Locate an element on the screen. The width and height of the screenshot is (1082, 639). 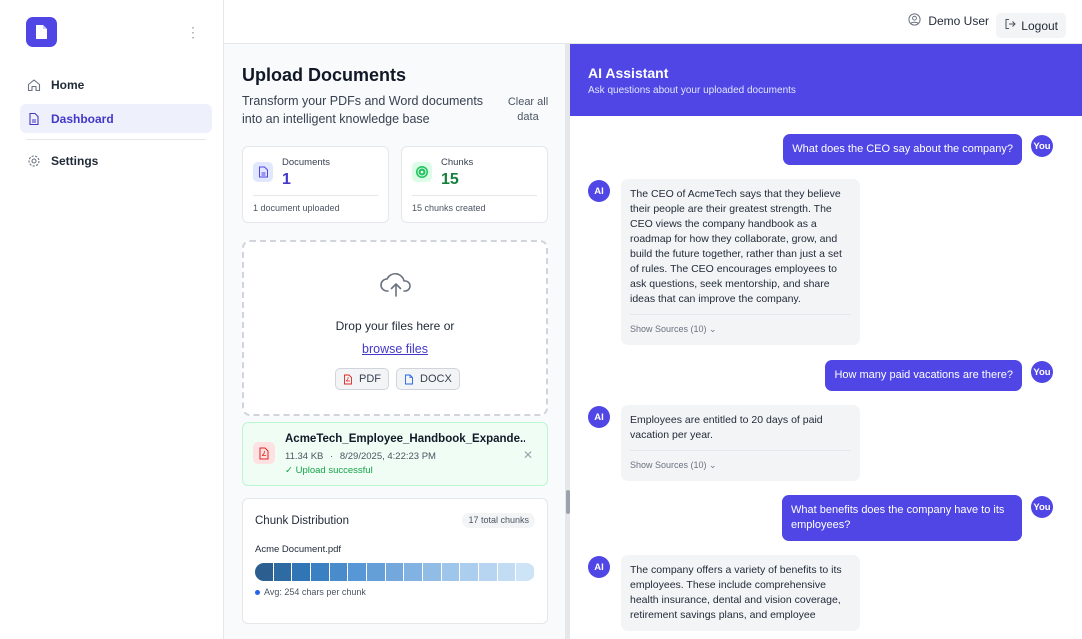
app-logo is located at coordinates (41, 32).